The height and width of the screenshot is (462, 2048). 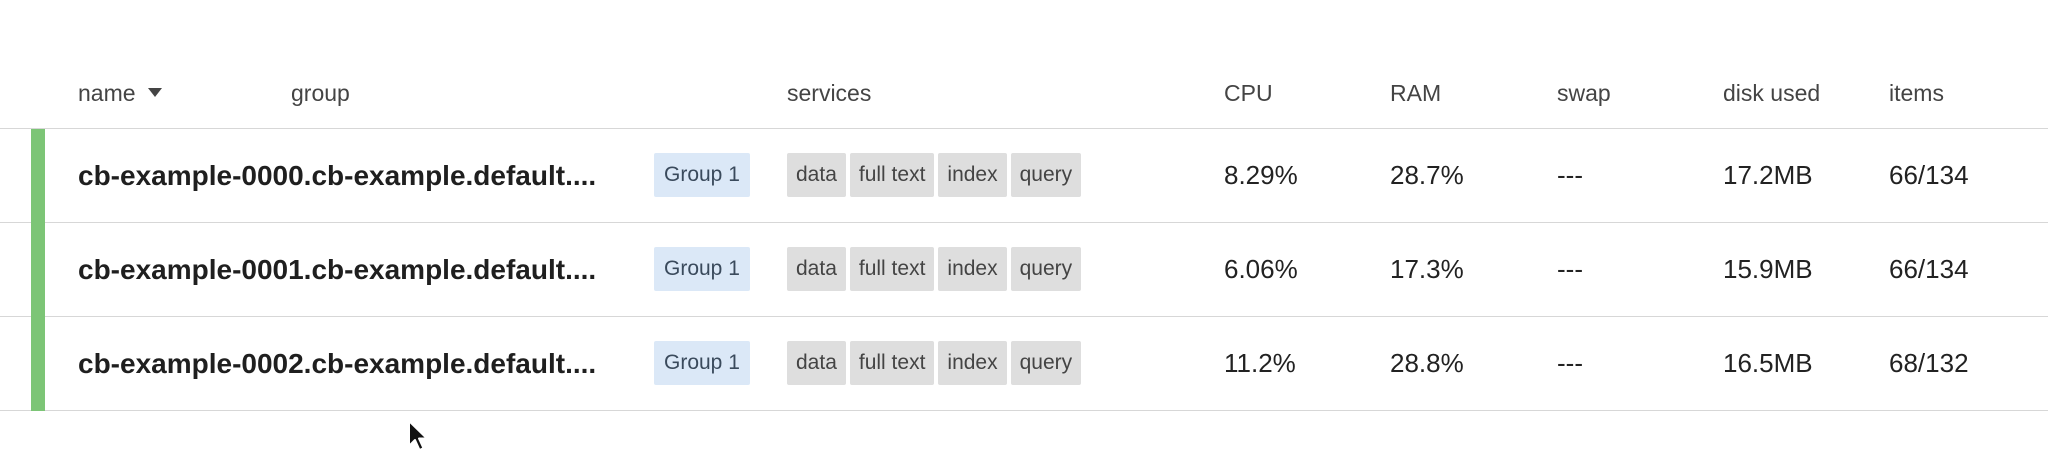 I want to click on cpu-value: 6.06%, so click(x=1261, y=269).